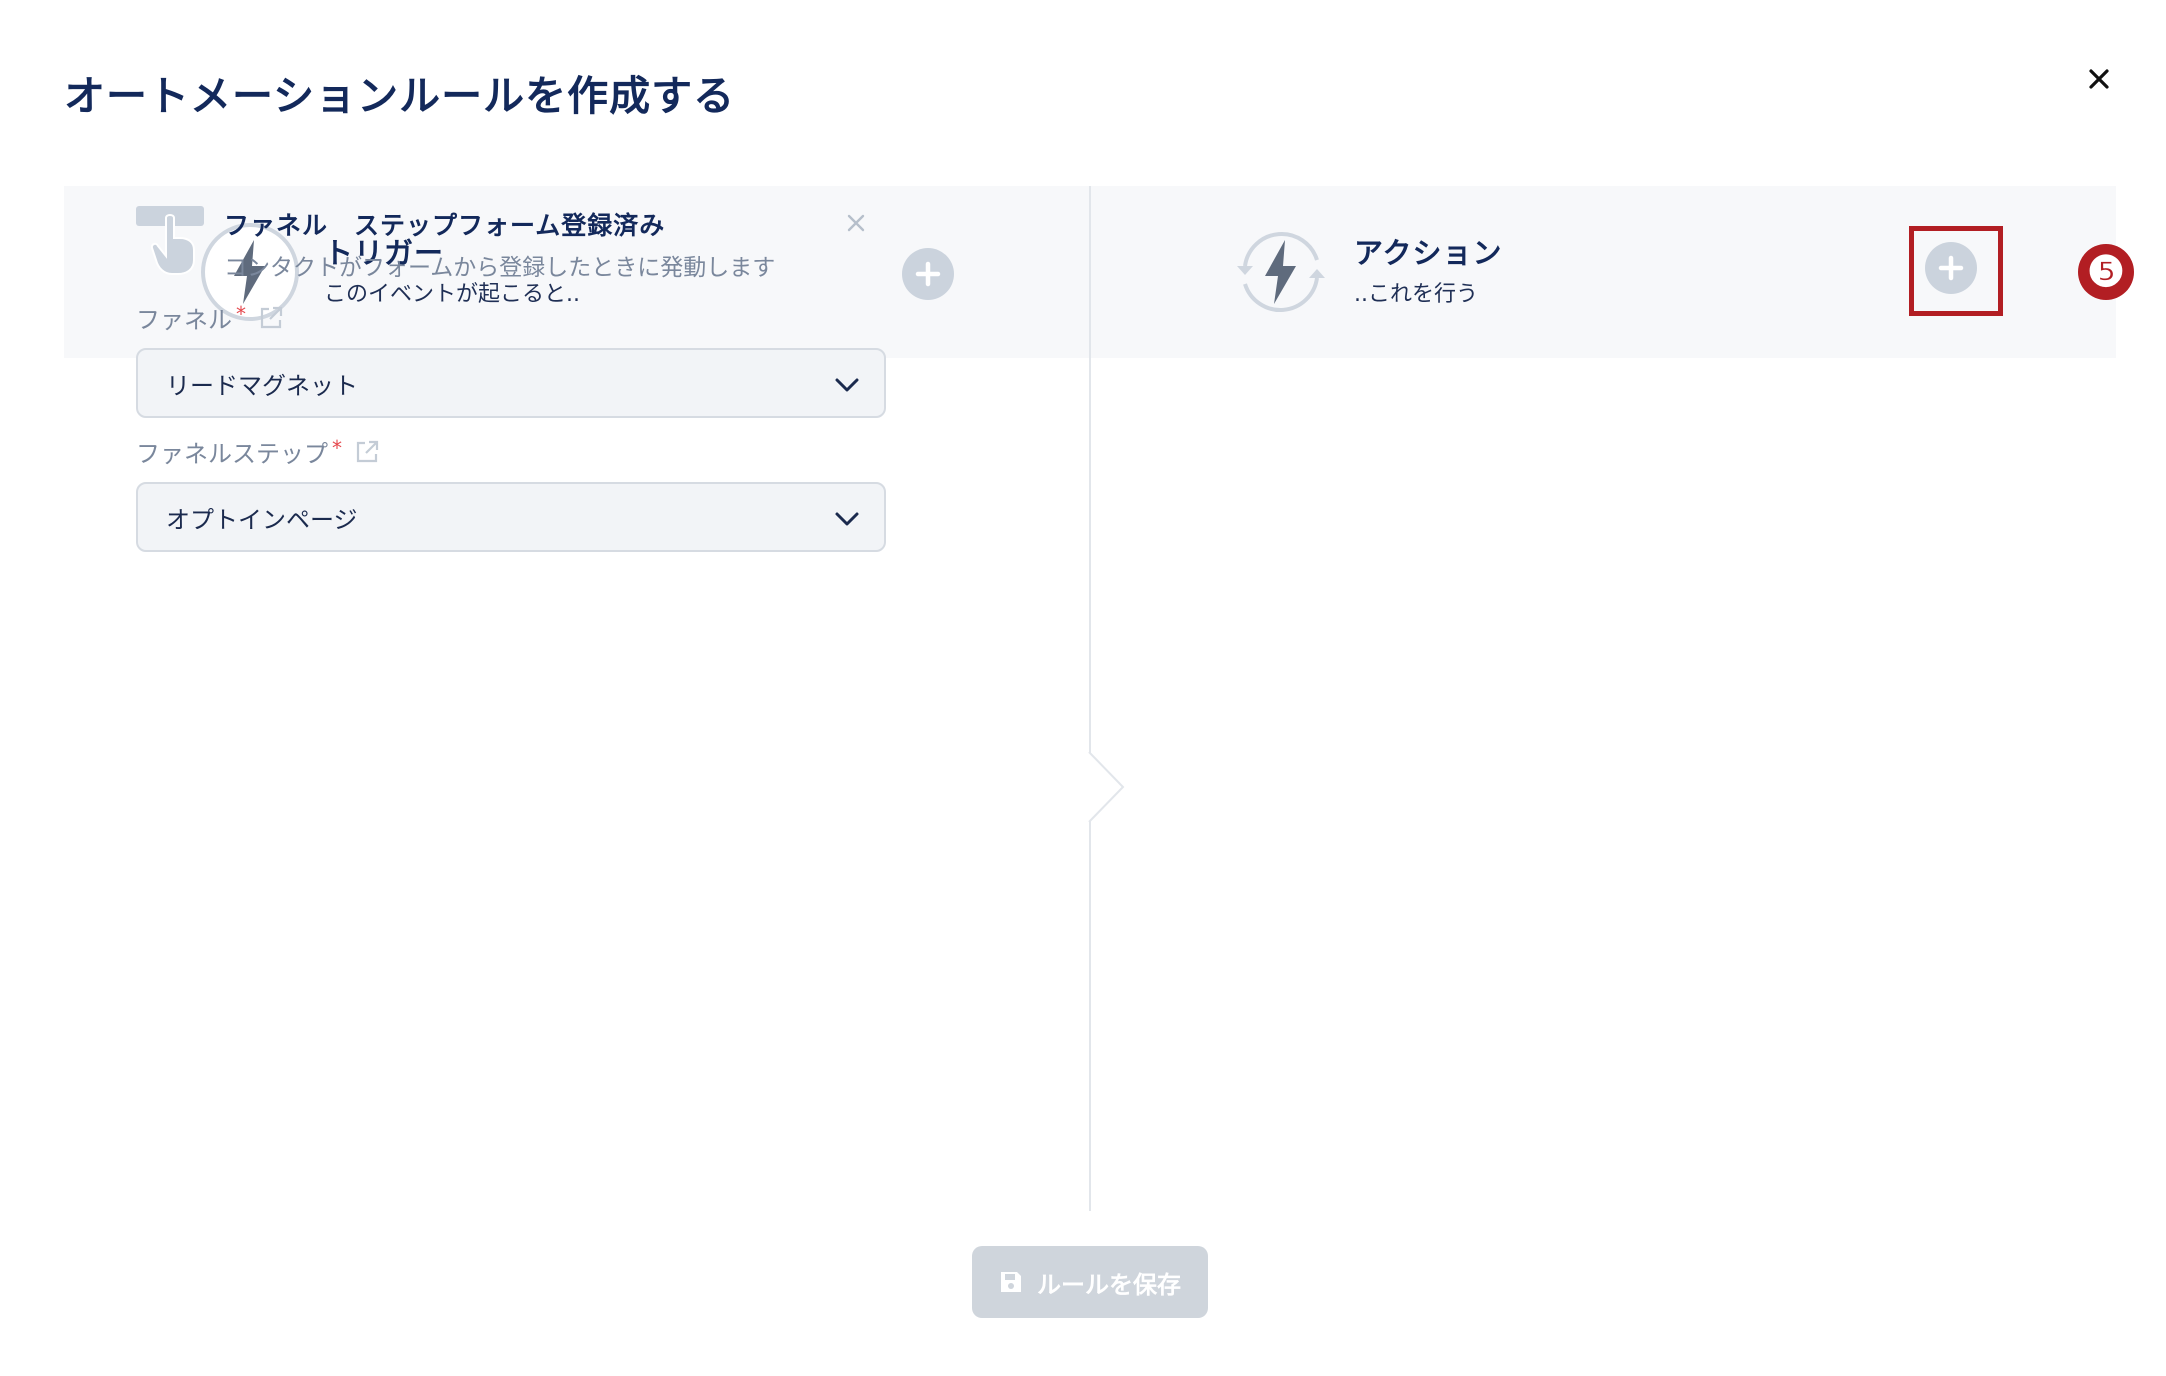 This screenshot has width=2166, height=1376. What do you see at coordinates (511, 517) in the screenshot?
I see `funnel-step-select: オプトインページ` at bounding box center [511, 517].